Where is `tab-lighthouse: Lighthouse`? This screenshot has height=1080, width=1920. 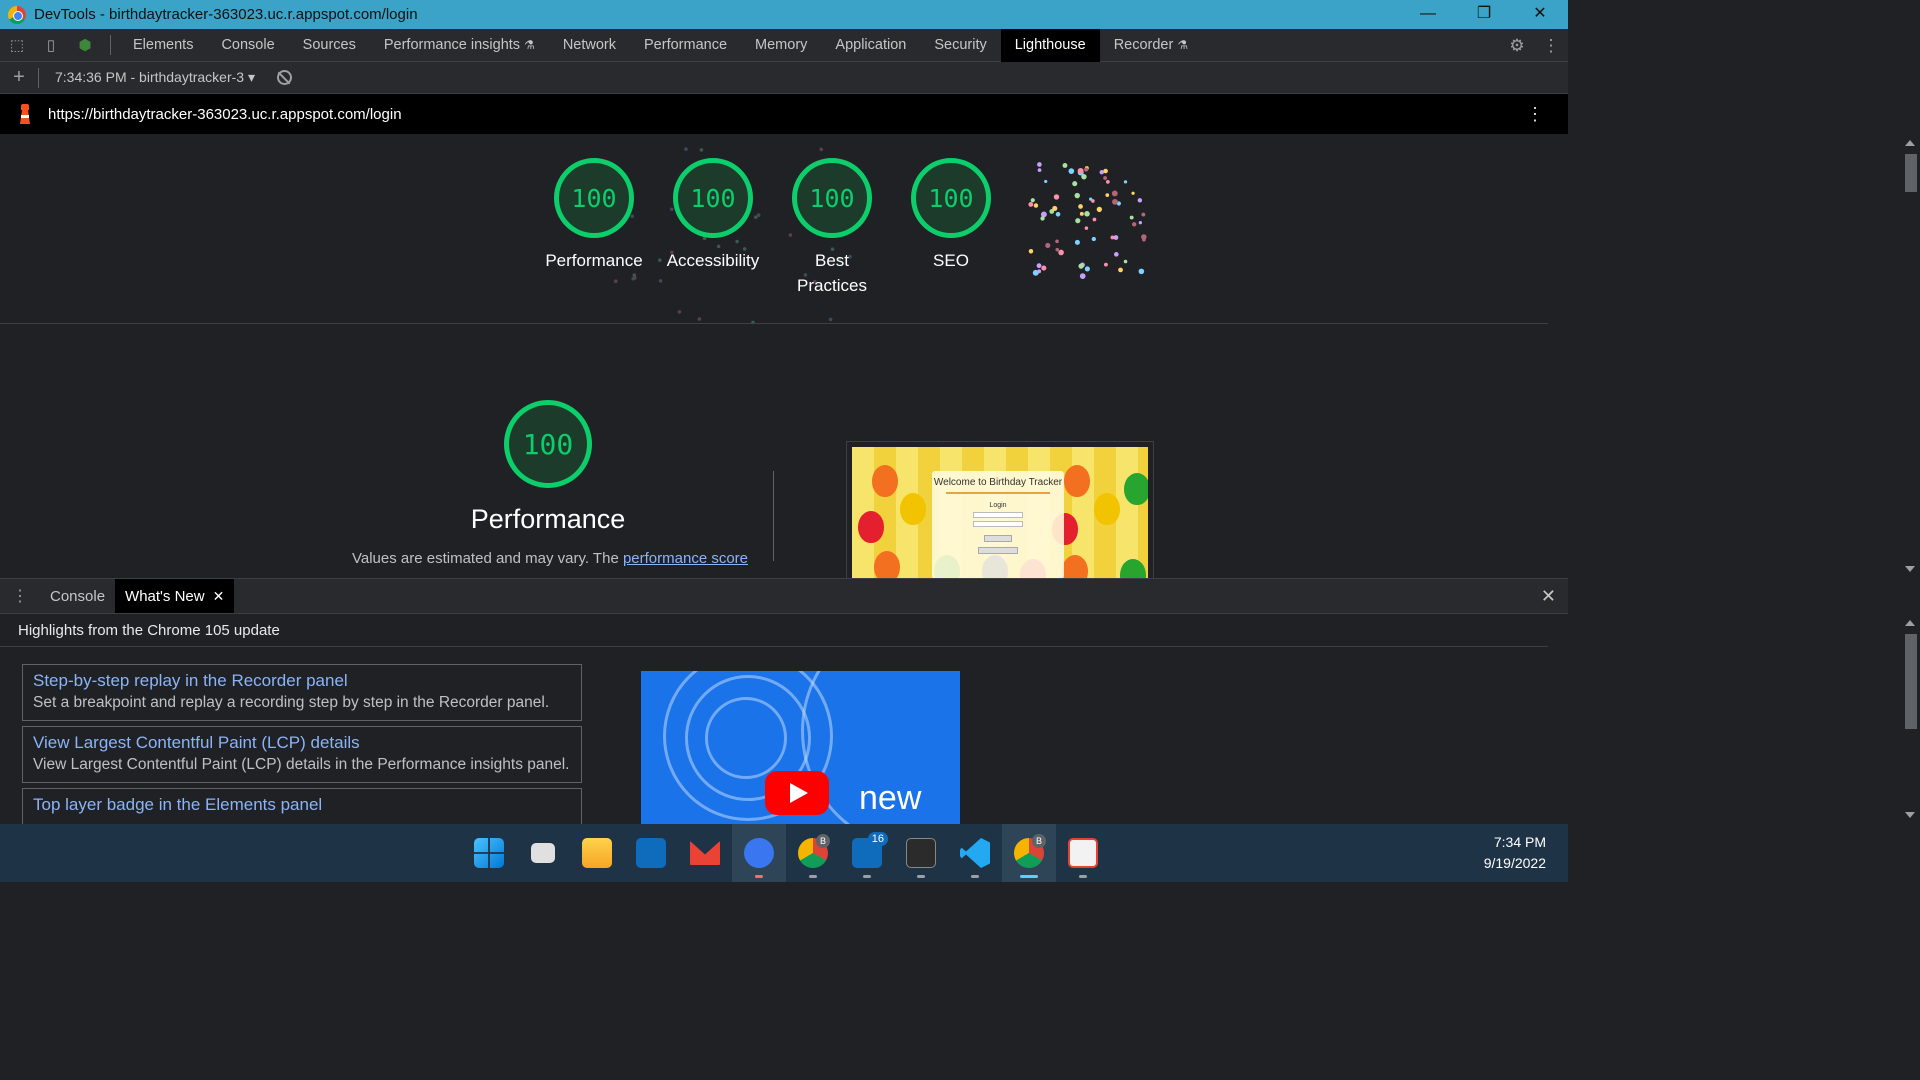
tab-lighthouse: Lighthouse is located at coordinates (1050, 45).